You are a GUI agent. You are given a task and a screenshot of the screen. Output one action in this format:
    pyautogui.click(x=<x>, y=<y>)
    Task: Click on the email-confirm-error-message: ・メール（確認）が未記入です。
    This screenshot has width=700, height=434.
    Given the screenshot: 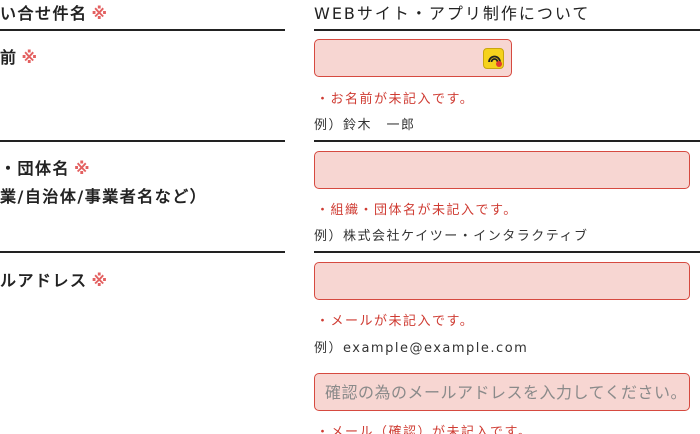 What is the action you would take?
    pyautogui.click(x=424, y=429)
    